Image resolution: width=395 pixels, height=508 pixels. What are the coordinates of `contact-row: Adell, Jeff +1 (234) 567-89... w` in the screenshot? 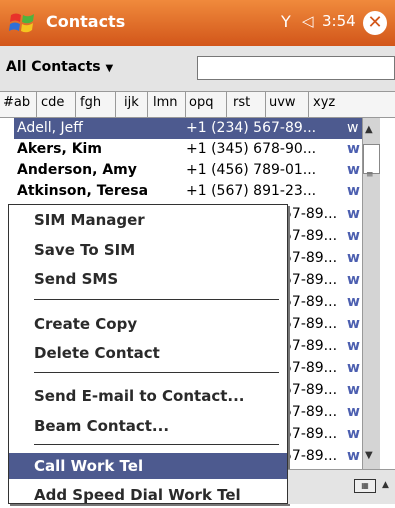 It's located at (188, 128).